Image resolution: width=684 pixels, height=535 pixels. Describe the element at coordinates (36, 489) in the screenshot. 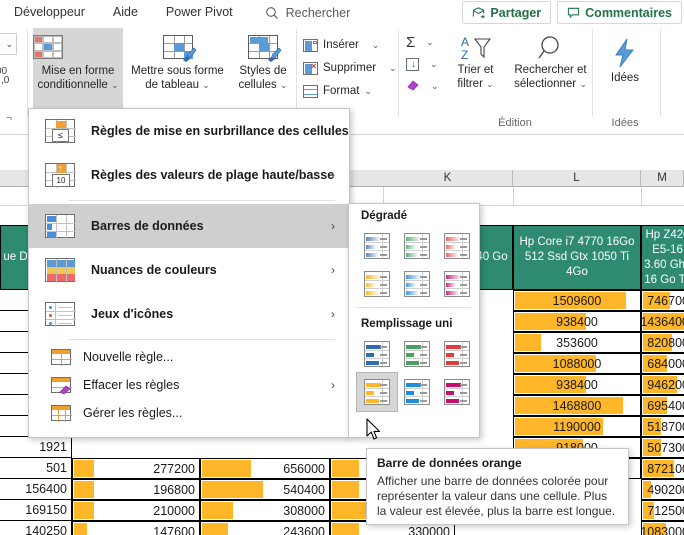

I see `cell-g-10: 156400` at that location.